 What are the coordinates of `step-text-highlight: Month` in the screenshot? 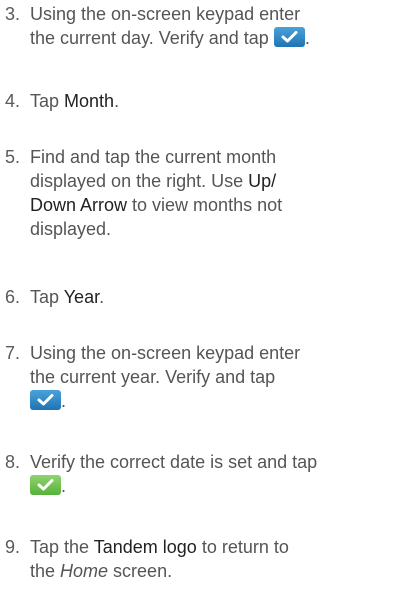 It's located at (89, 101).